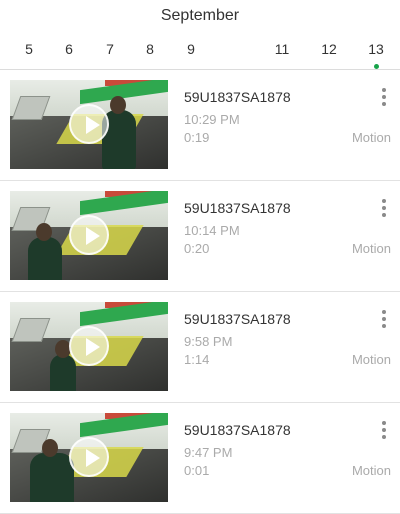  I want to click on event-duration: 0:01, so click(197, 470).